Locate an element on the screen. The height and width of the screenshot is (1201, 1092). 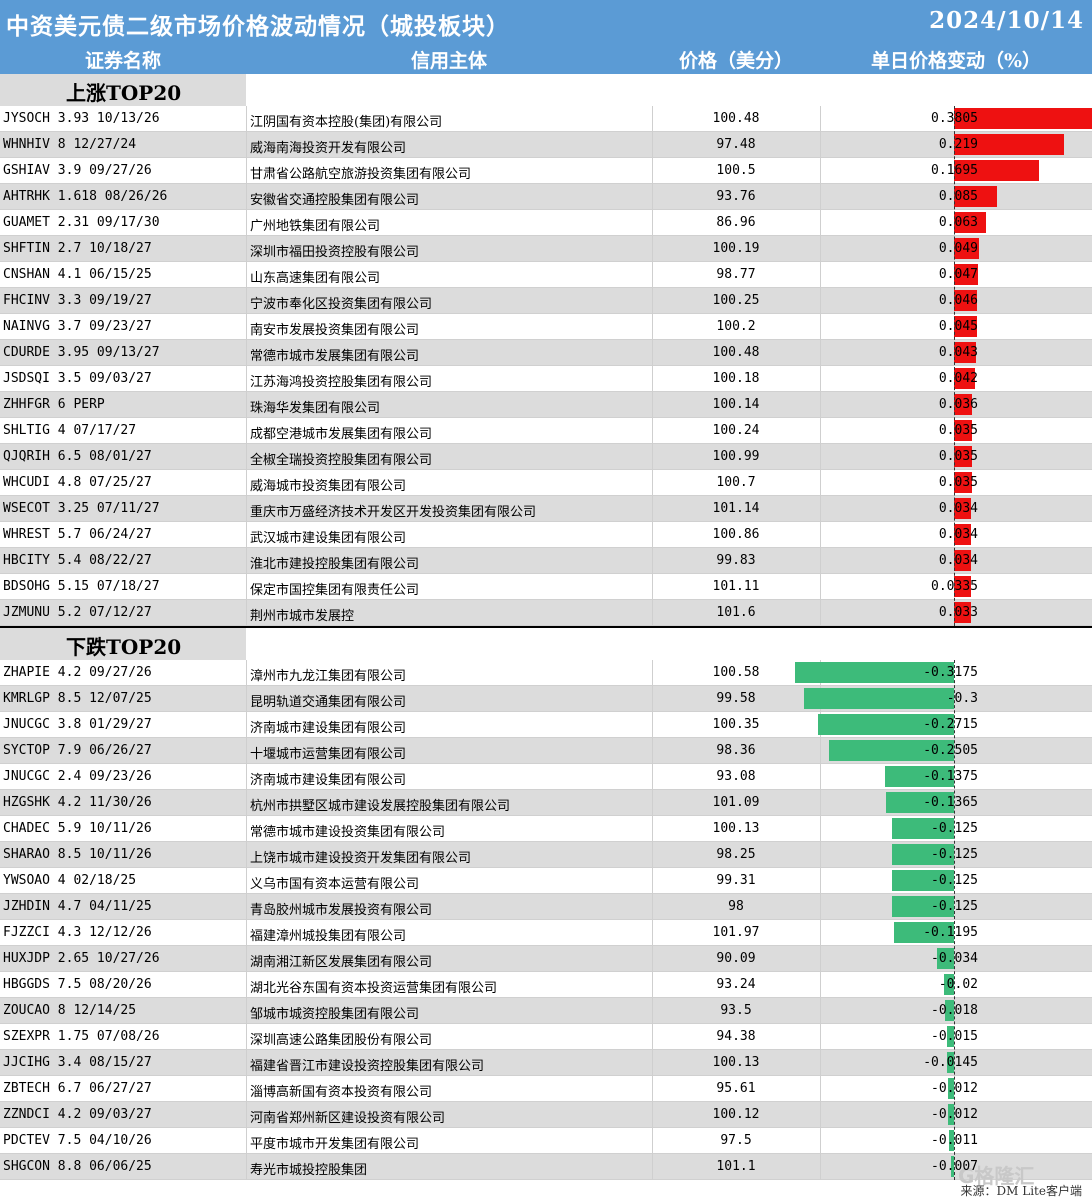
section-header-up: 上涨TOP20 is located at coordinates (546, 90).